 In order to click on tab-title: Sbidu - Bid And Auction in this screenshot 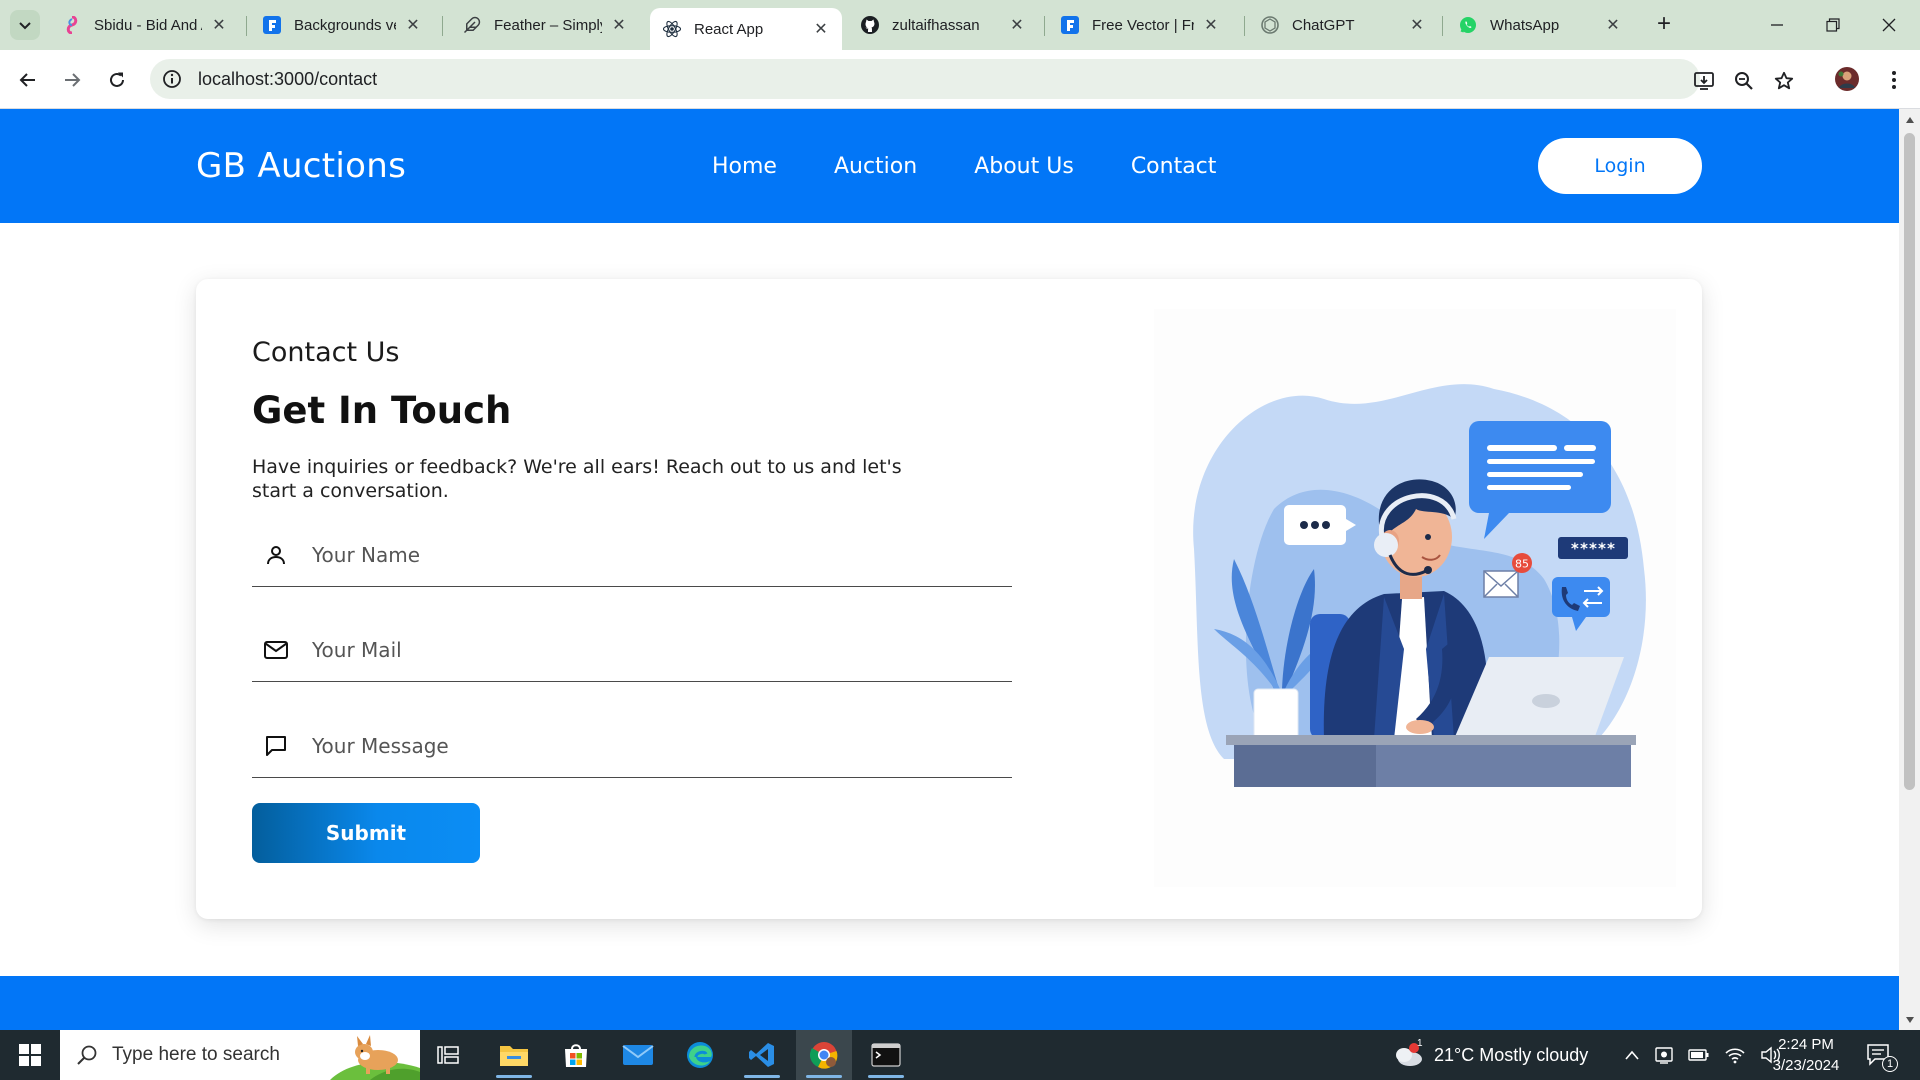, I will do `click(148, 25)`.